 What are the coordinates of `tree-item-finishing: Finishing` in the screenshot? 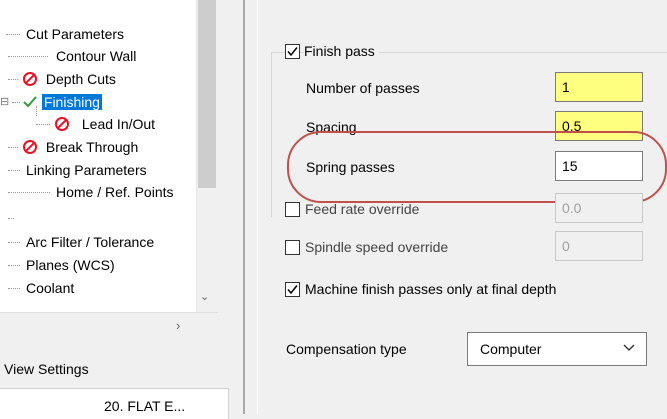 It's located at (62, 102).